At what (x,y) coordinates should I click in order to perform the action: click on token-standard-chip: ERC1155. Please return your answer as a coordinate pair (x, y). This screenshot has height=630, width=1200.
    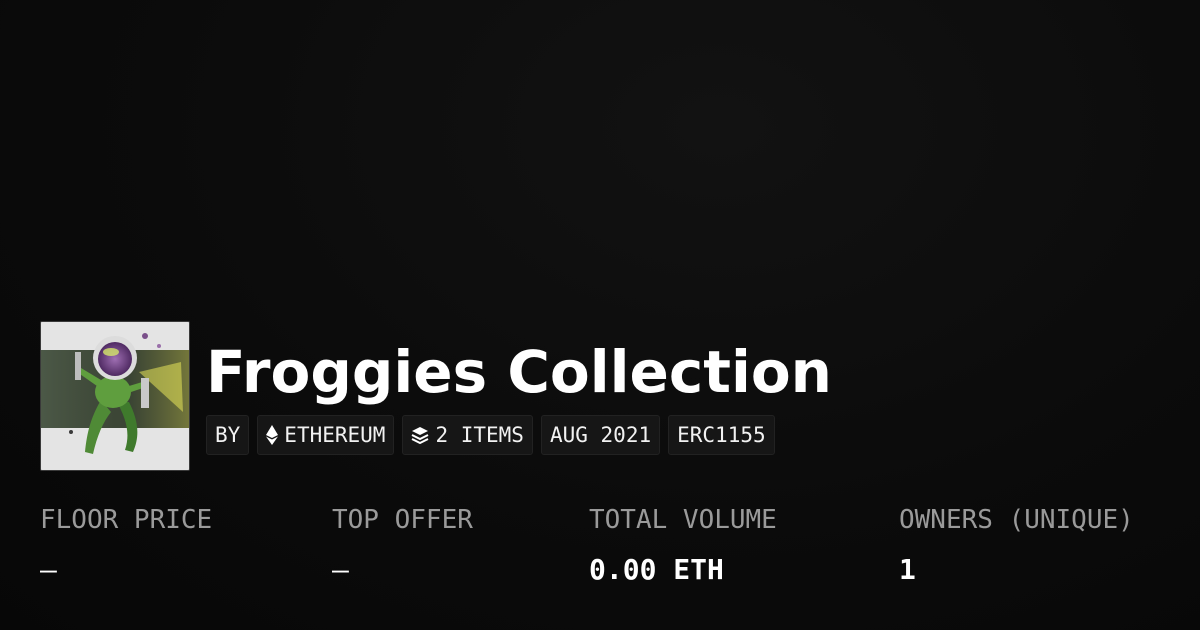
    Looking at the image, I should click on (721, 435).